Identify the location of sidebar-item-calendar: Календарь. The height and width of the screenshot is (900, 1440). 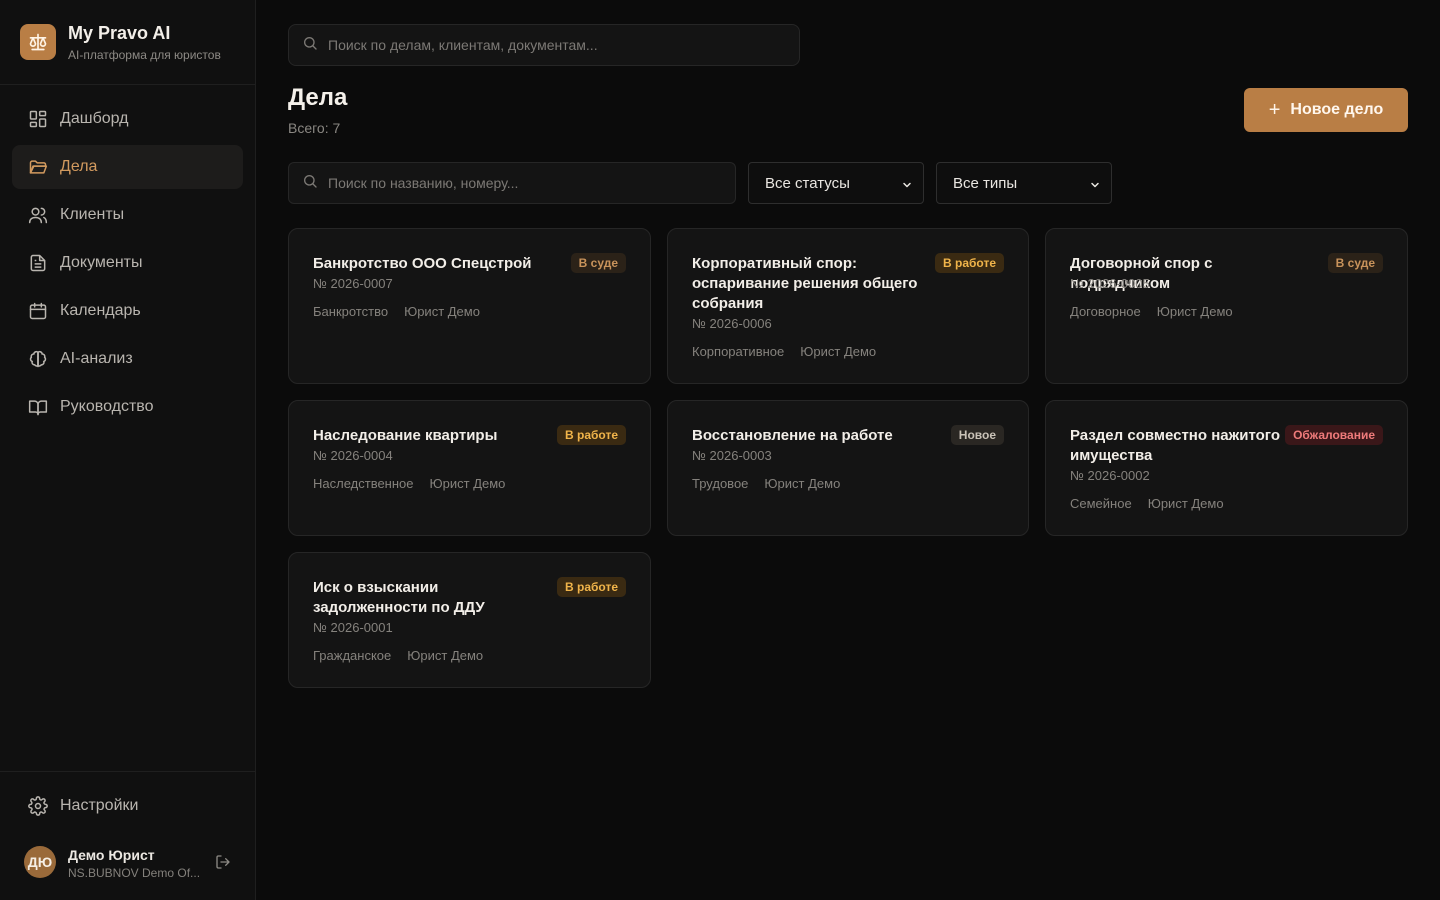
(127, 311).